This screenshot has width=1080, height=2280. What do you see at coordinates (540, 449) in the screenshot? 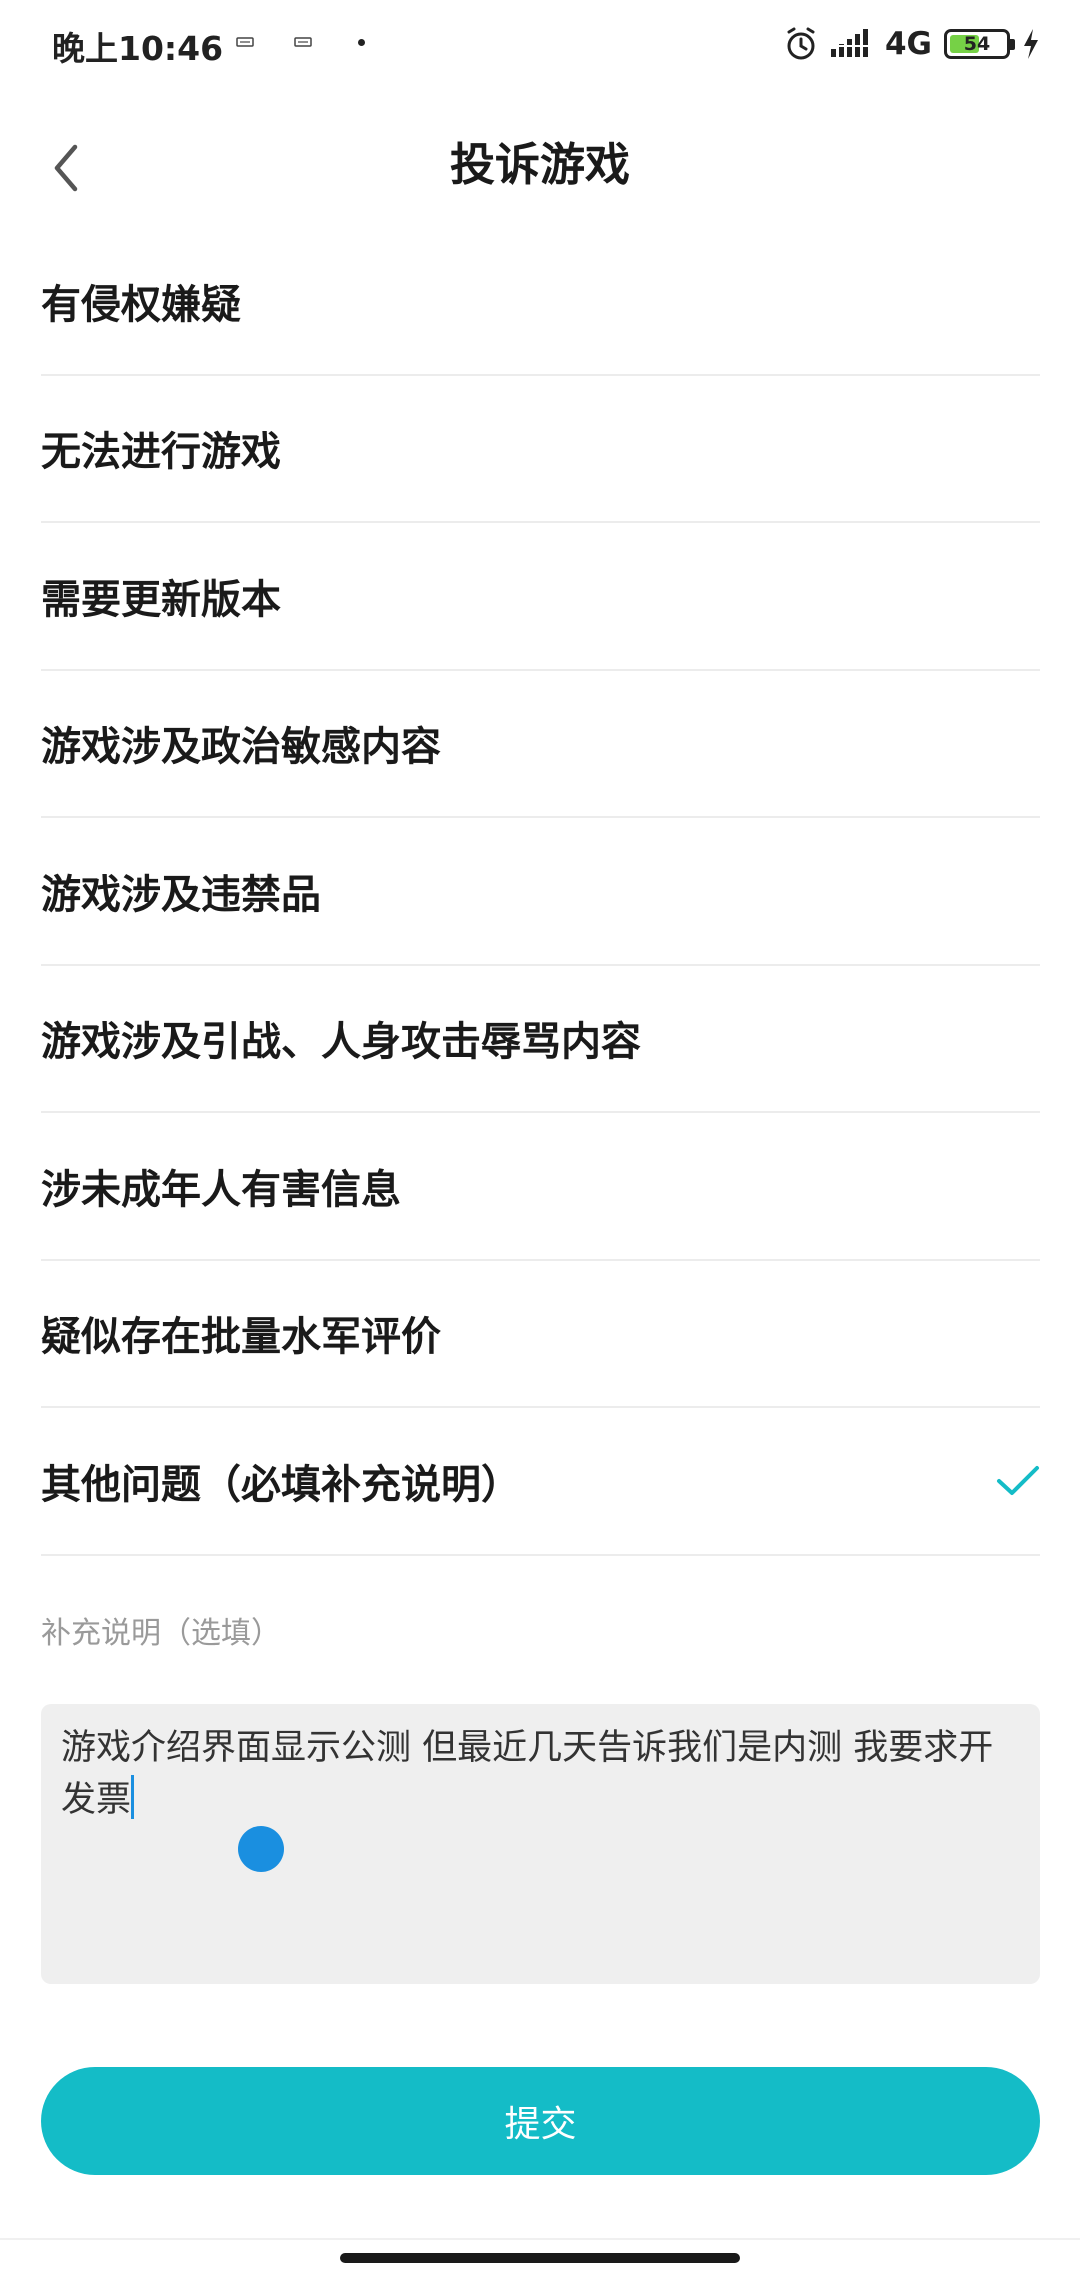
I see `reason-item: 无法进行游戏` at bounding box center [540, 449].